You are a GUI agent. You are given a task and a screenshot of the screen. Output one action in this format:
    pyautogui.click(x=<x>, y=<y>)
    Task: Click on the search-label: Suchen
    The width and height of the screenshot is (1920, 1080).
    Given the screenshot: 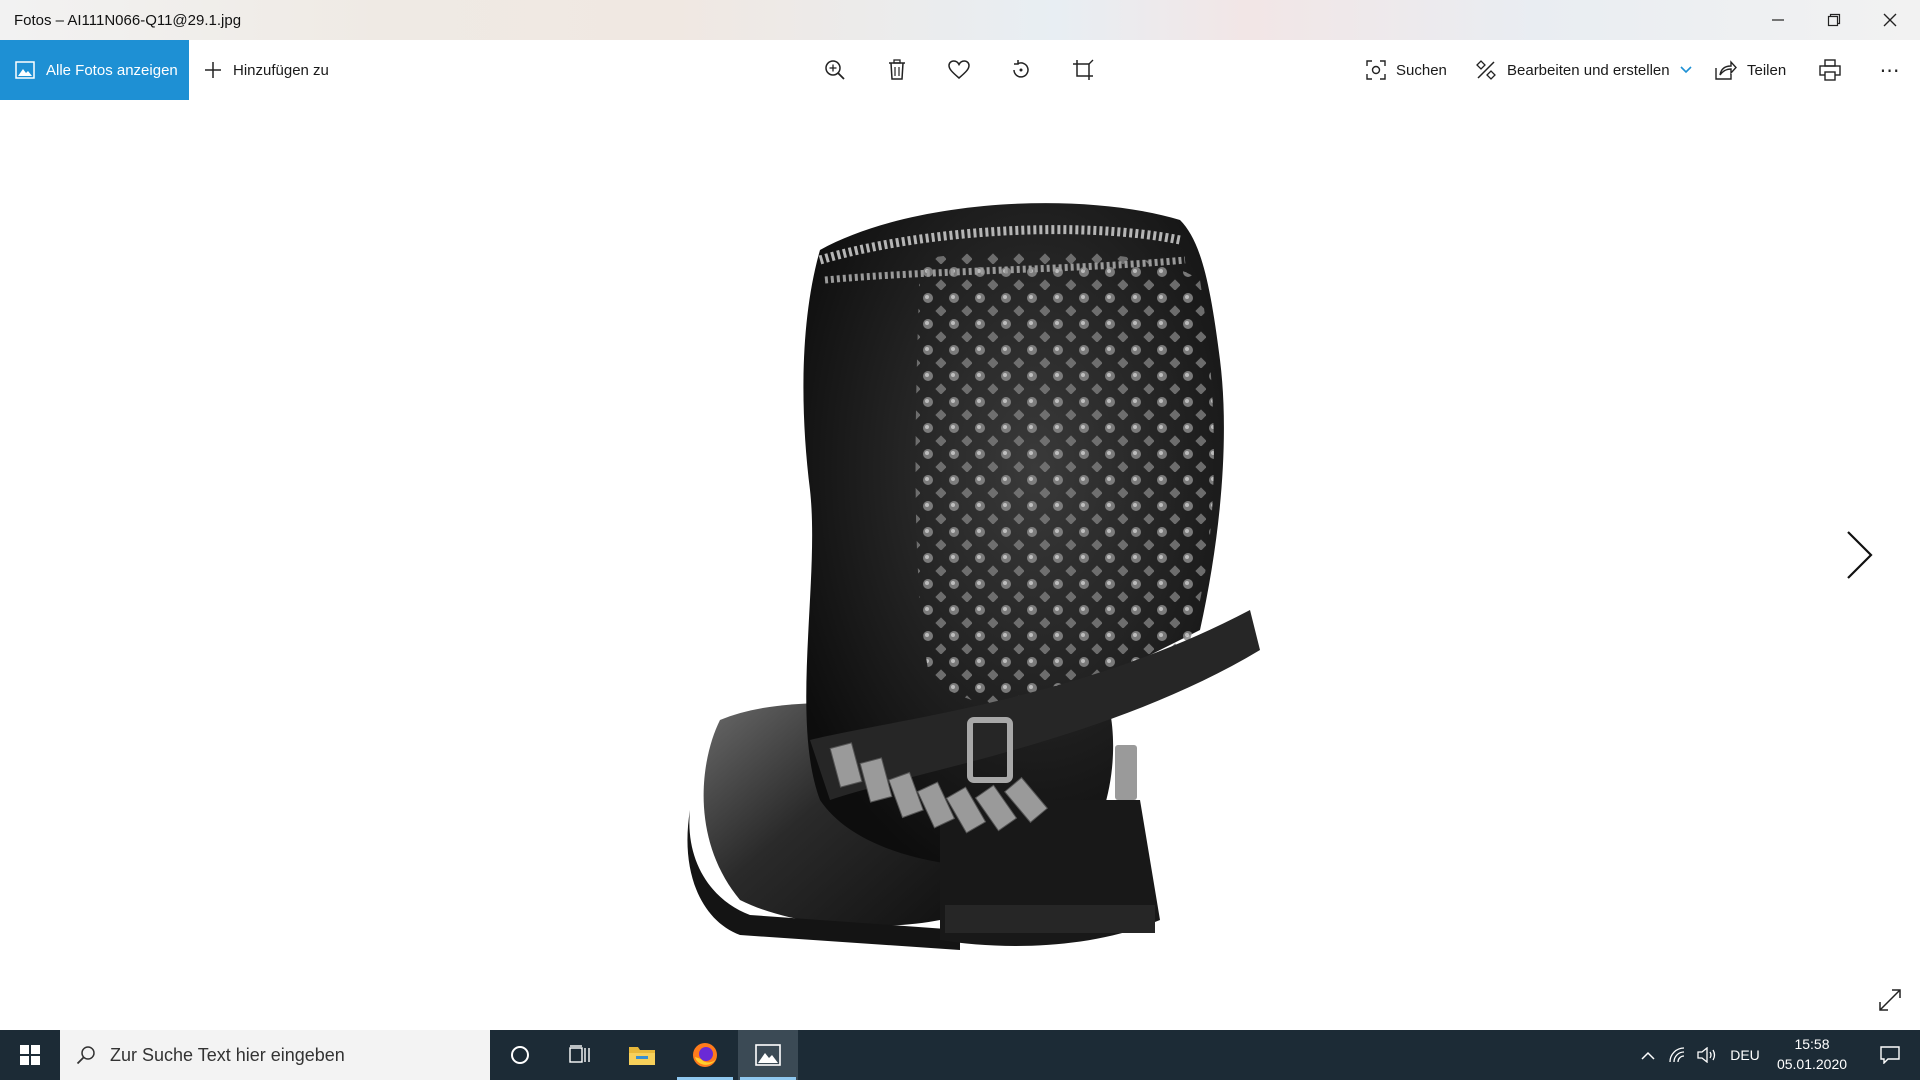 What is the action you would take?
    pyautogui.click(x=1421, y=70)
    